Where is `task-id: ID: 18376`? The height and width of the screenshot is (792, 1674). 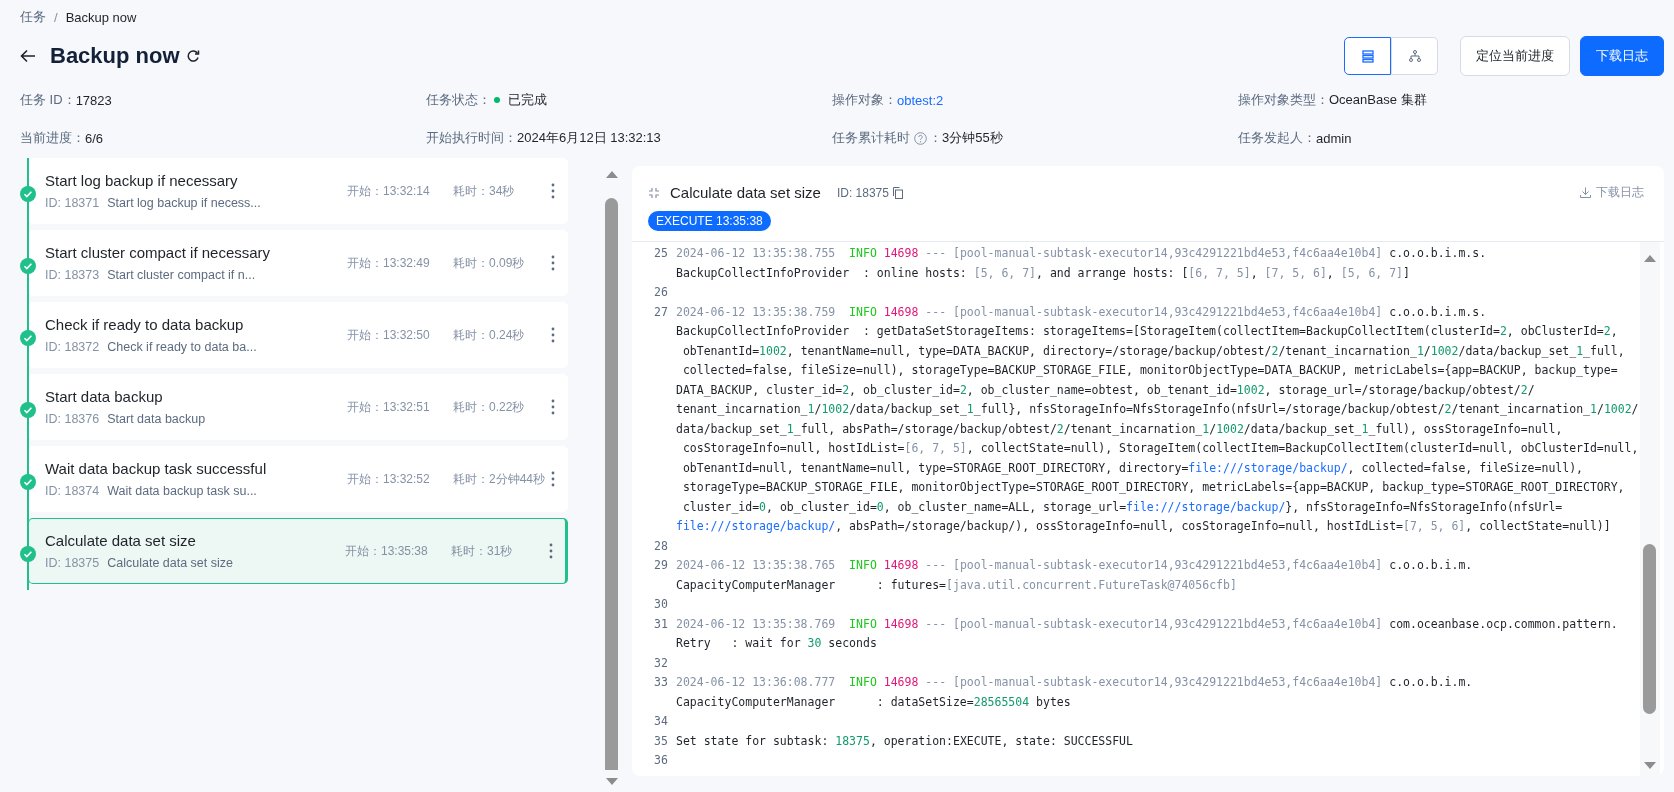
task-id: ID: 18376 is located at coordinates (72, 419).